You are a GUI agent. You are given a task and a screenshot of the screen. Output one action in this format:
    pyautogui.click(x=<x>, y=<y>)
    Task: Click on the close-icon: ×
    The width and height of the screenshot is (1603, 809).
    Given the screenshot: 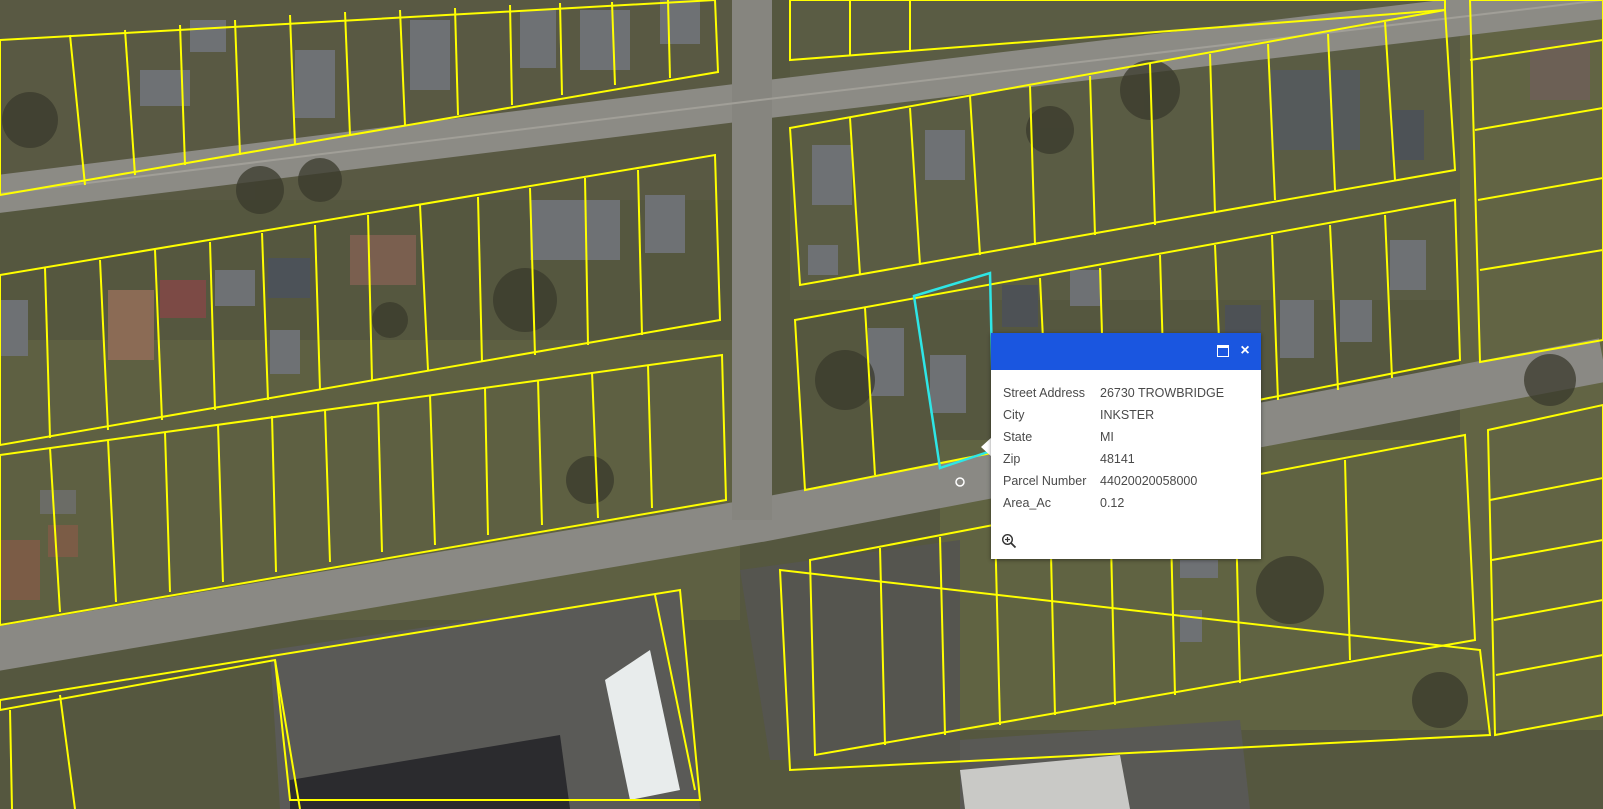 What is the action you would take?
    pyautogui.click(x=1245, y=351)
    